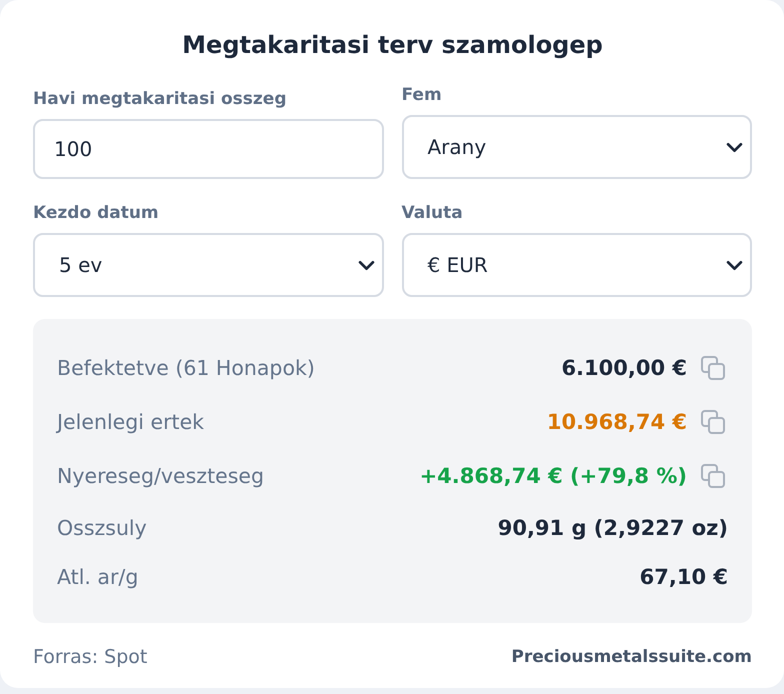  I want to click on result-value: 90,91 g (2,9227 oz), so click(613, 528).